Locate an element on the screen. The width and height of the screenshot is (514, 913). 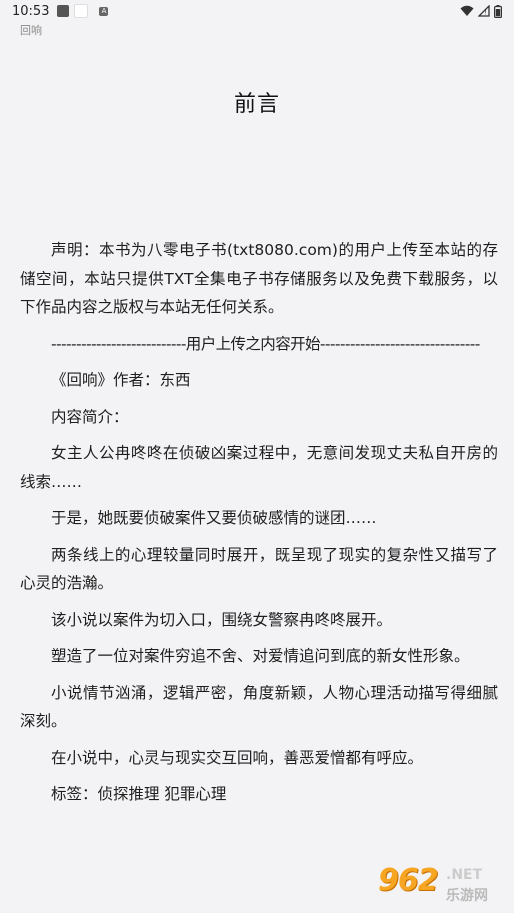
wifi-icon is located at coordinates (467, 10).